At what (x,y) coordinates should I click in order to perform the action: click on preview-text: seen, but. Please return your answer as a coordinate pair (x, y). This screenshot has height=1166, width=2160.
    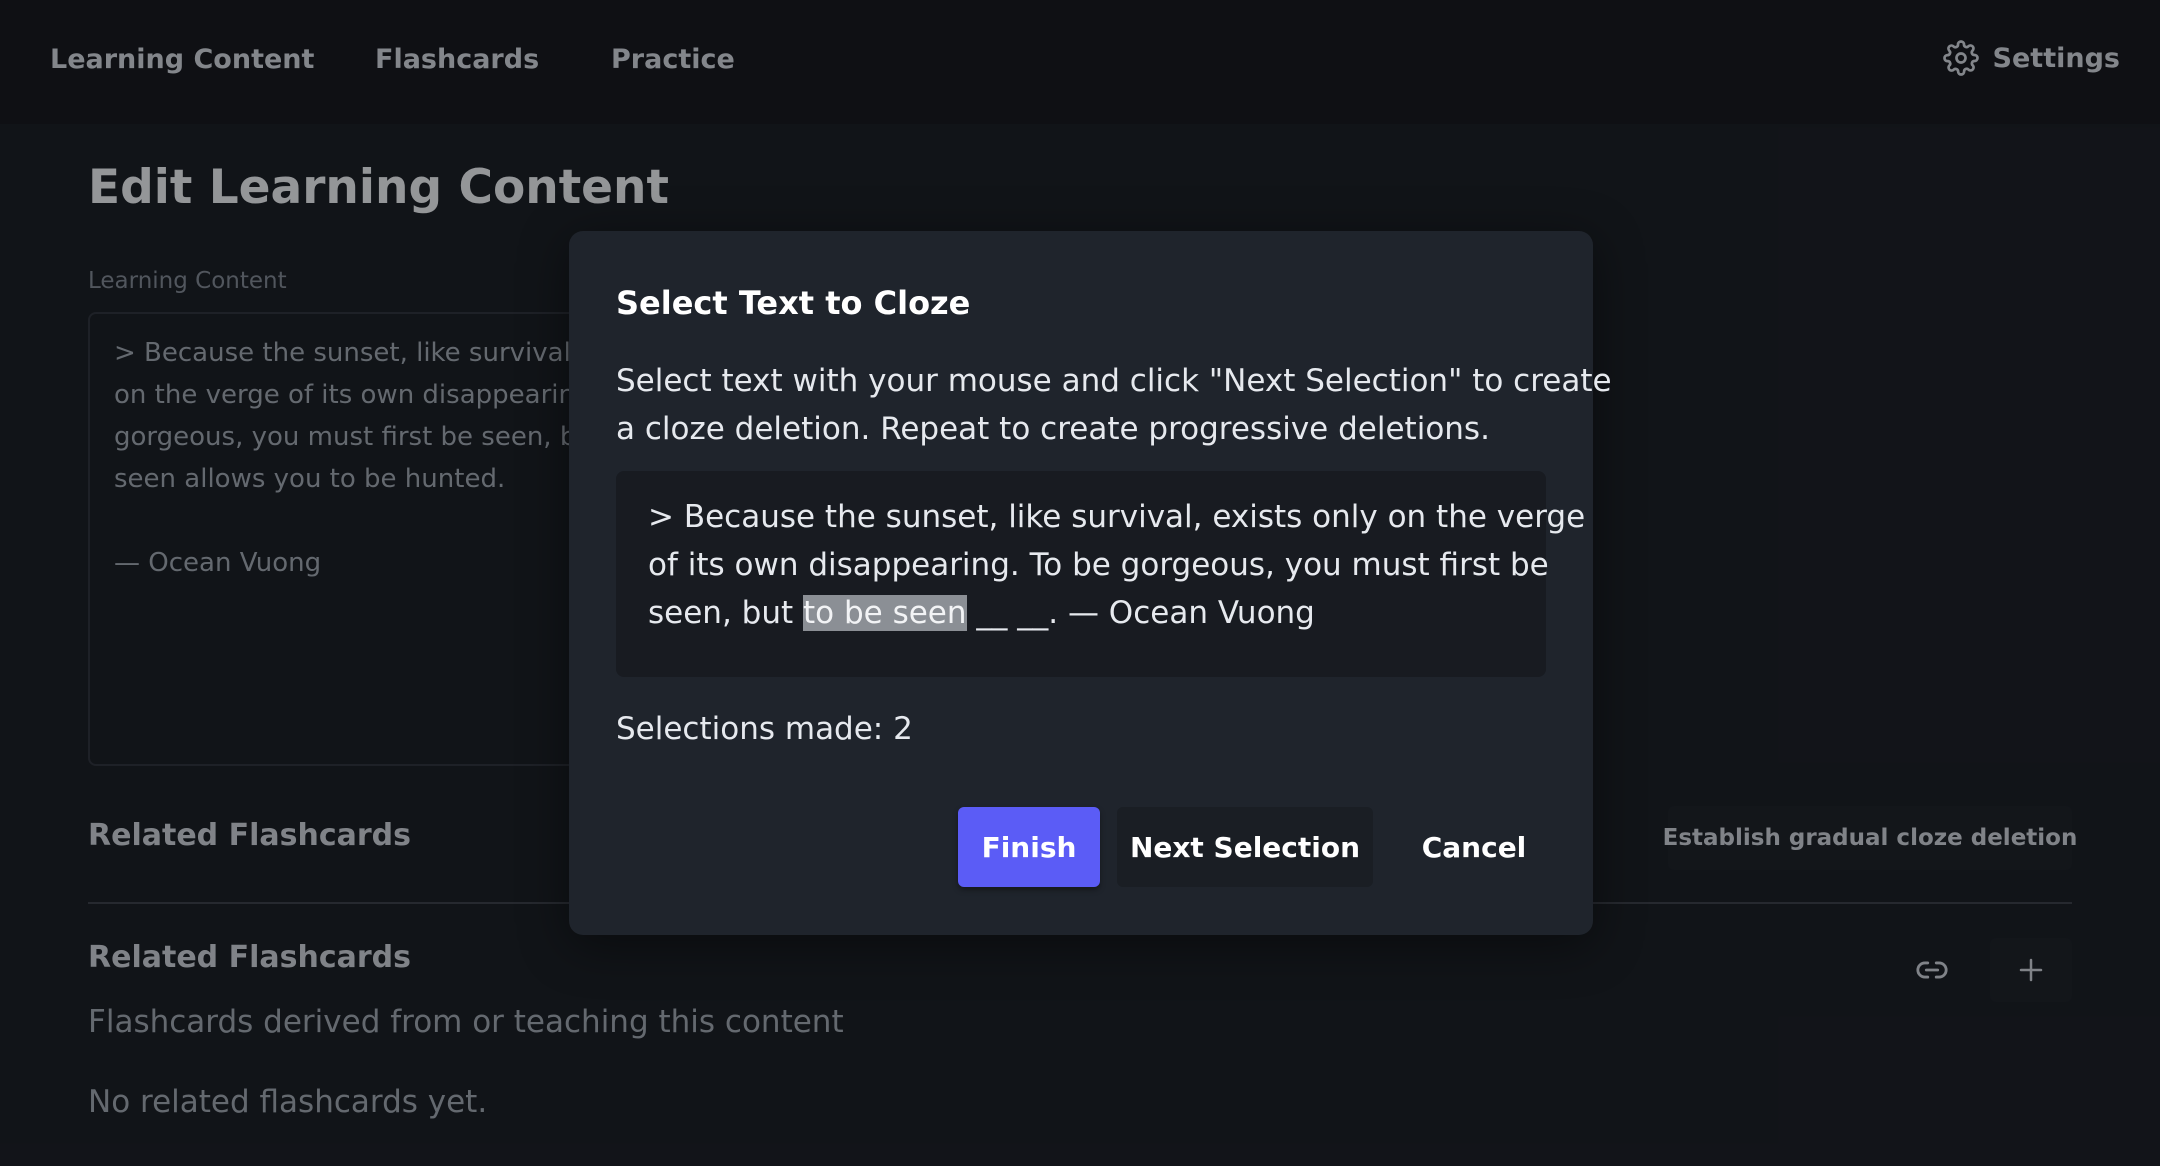
    Looking at the image, I should click on (725, 613).